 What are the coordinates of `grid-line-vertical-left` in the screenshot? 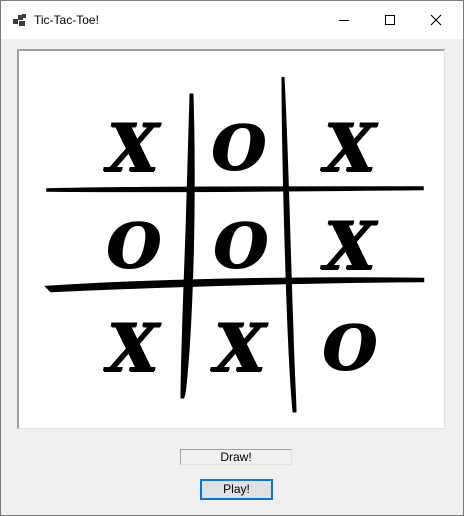 It's located at (187, 246).